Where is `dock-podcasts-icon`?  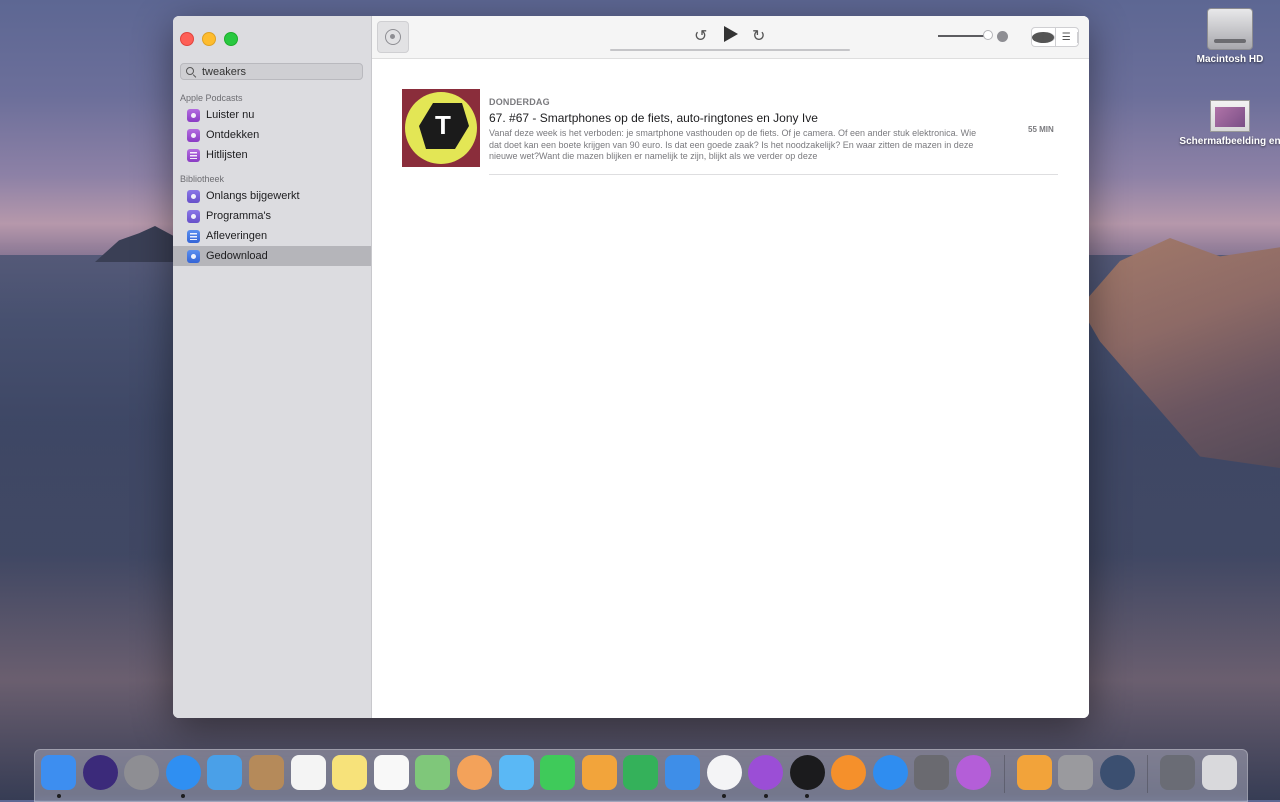
dock-podcasts-icon is located at coordinates (766, 776).